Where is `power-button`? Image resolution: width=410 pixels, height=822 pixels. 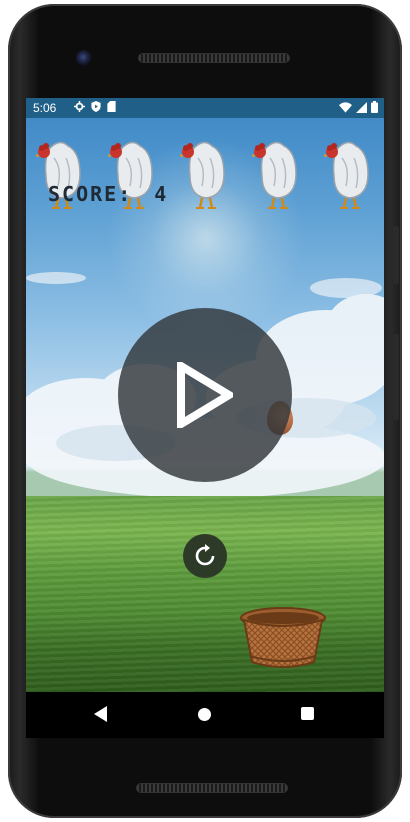 power-button is located at coordinates (396, 255).